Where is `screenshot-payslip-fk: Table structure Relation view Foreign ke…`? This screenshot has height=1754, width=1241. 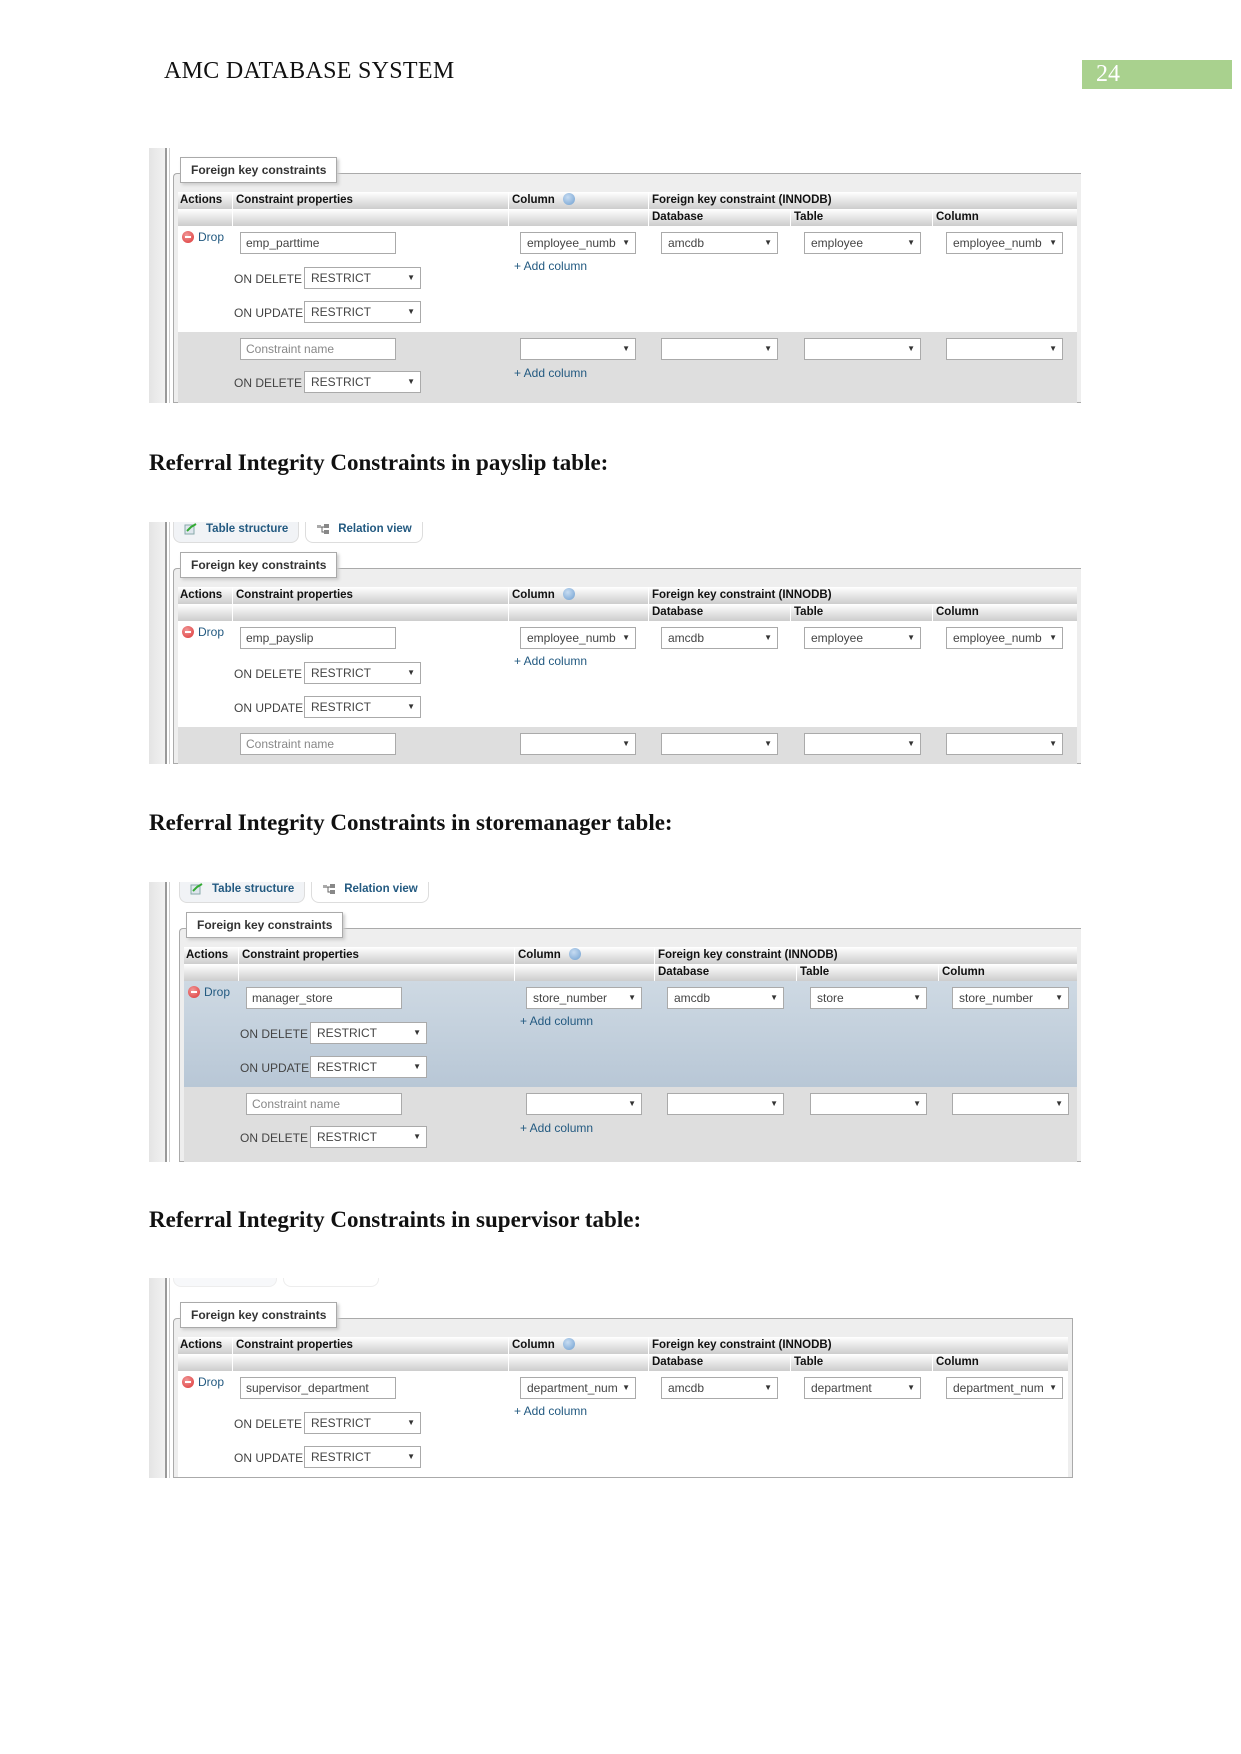 screenshot-payslip-fk: Table structure Relation view Foreign ke… is located at coordinates (615, 643).